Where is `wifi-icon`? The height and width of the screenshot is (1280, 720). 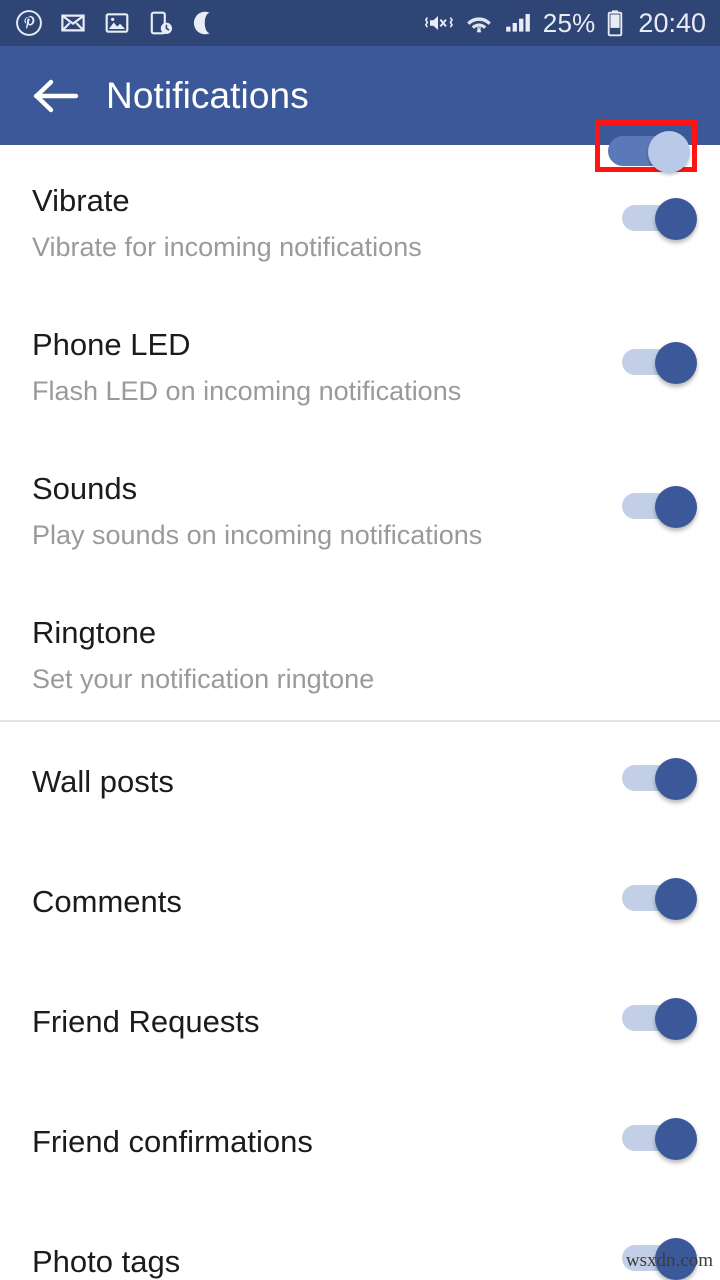 wifi-icon is located at coordinates (479, 23).